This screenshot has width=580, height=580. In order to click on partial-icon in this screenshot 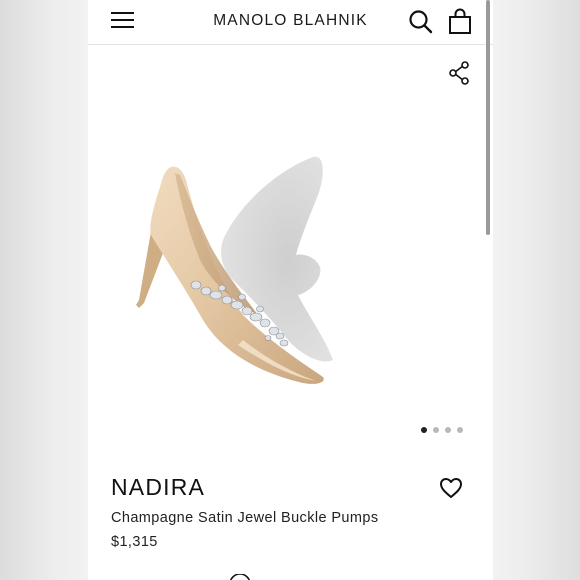, I will do `click(240, 577)`.